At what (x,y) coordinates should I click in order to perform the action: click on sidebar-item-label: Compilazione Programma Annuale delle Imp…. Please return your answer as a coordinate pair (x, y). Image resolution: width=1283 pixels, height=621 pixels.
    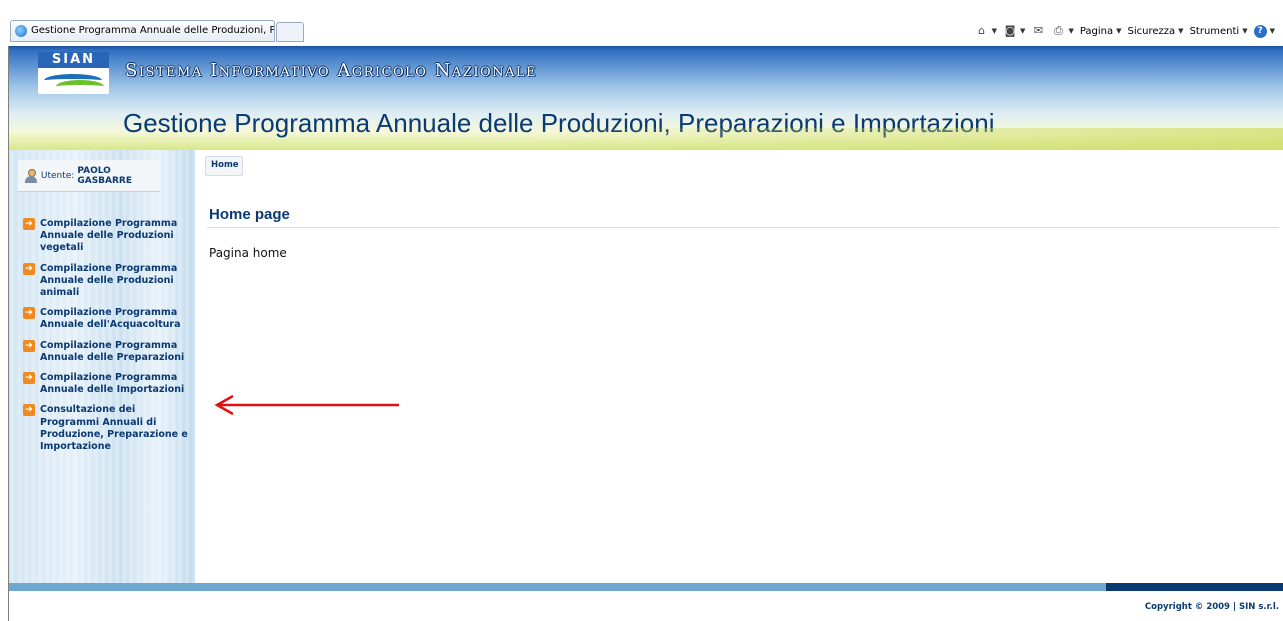
    Looking at the image, I should click on (112, 384).